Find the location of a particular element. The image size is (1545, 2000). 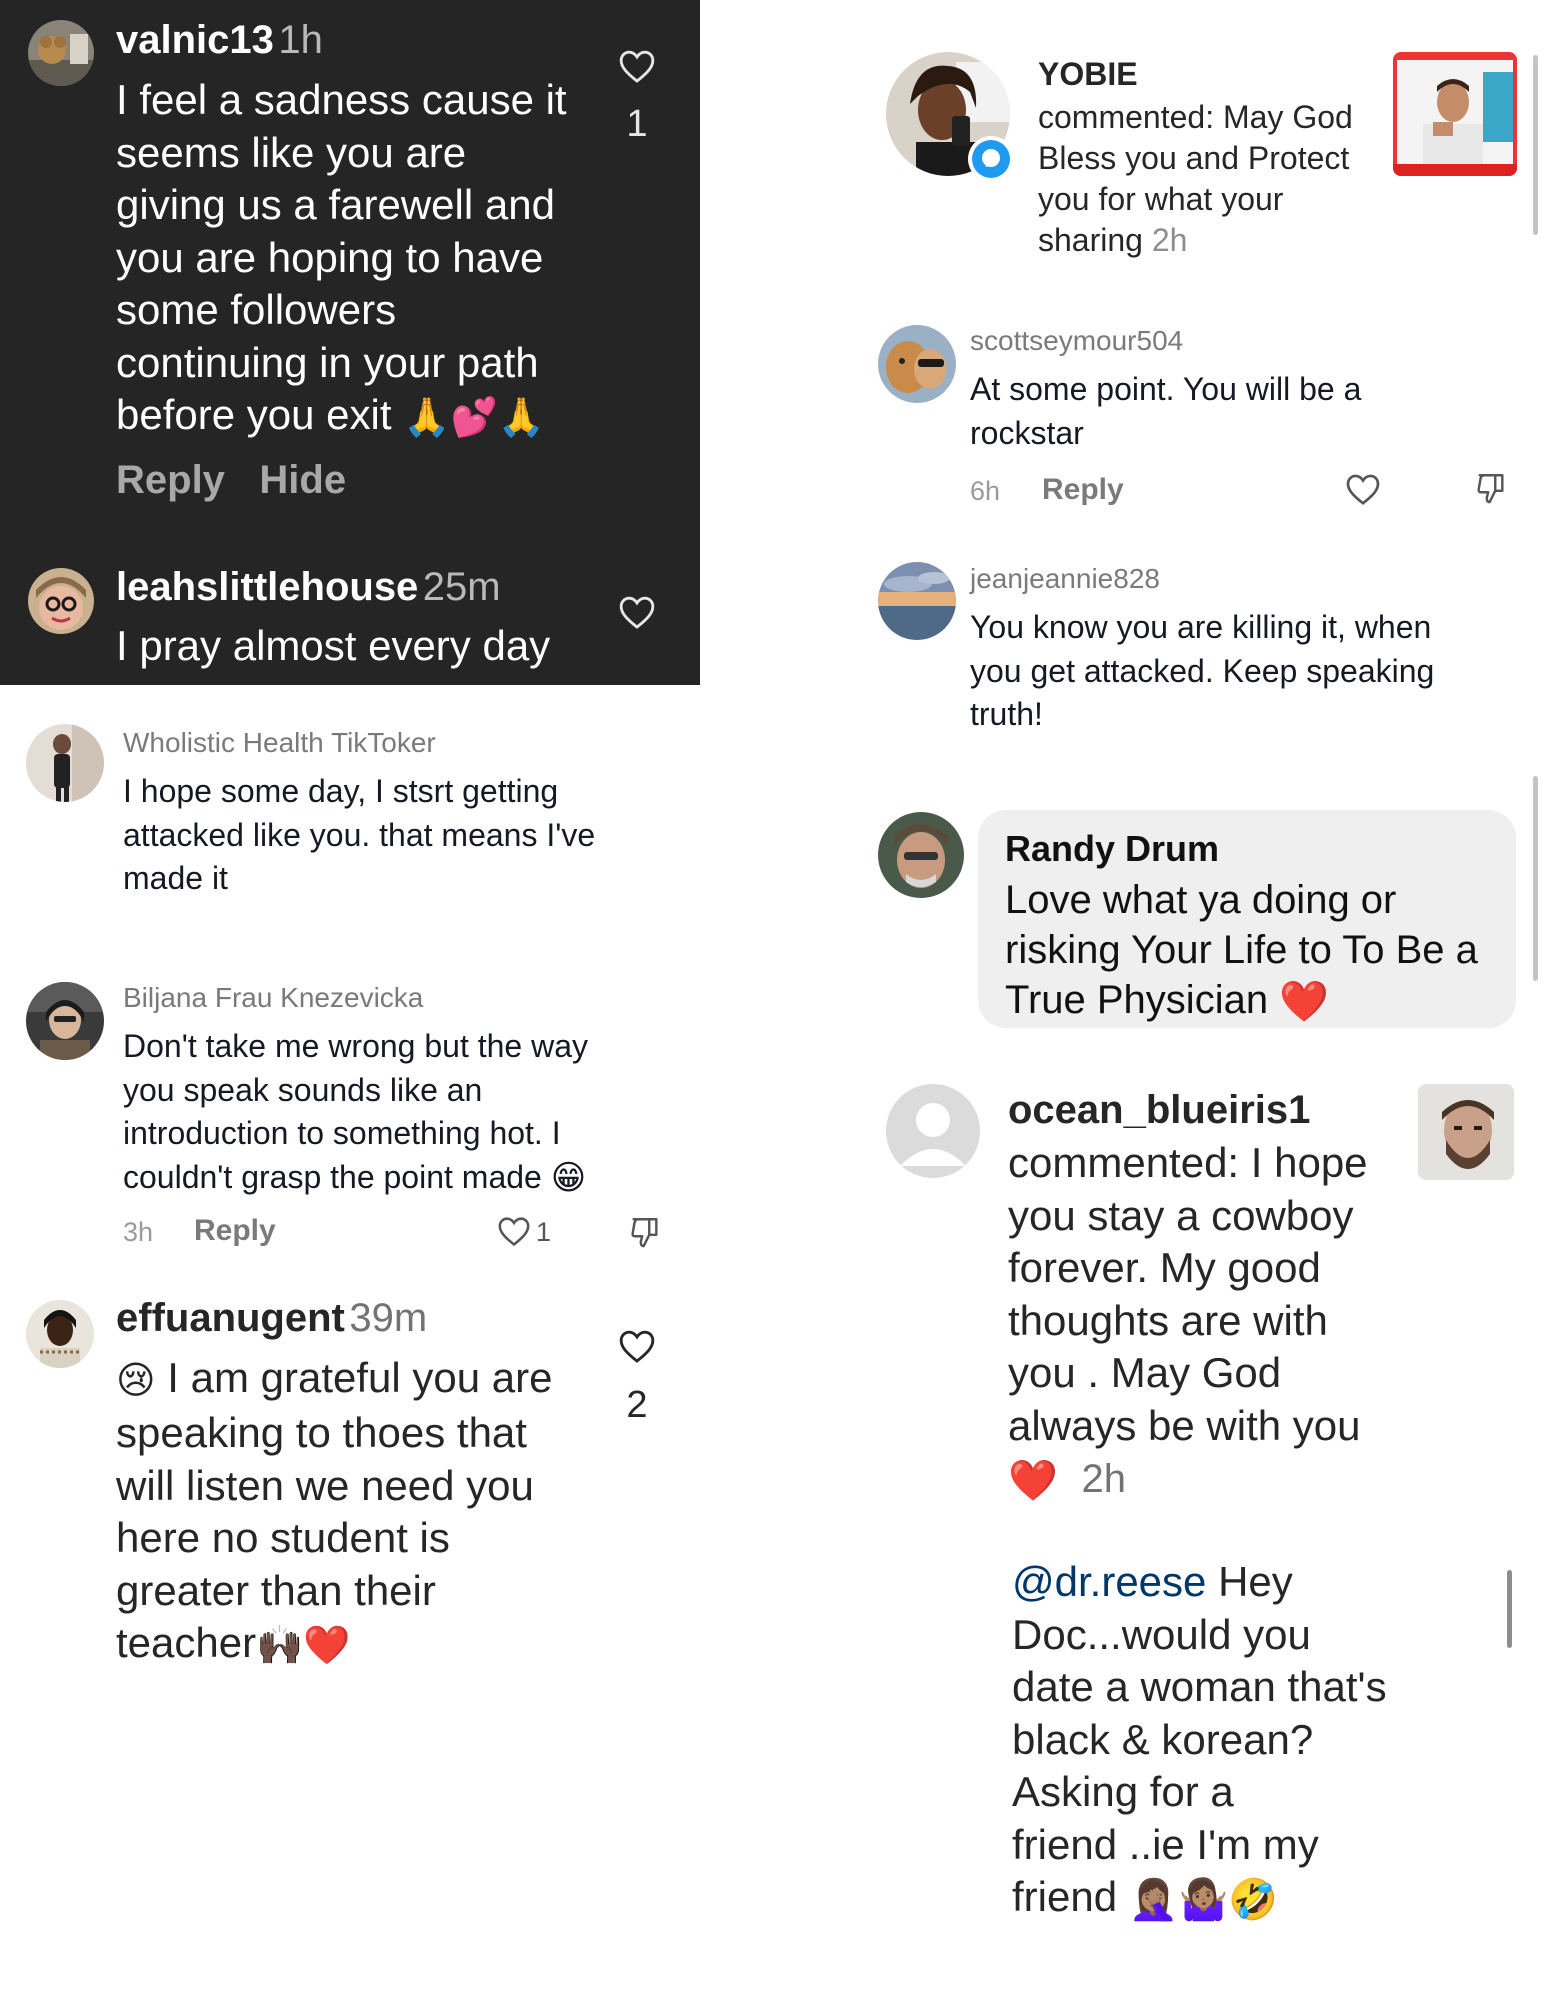

comment-text: At some point. You will be a rockstar is located at coordinates (1165, 411).